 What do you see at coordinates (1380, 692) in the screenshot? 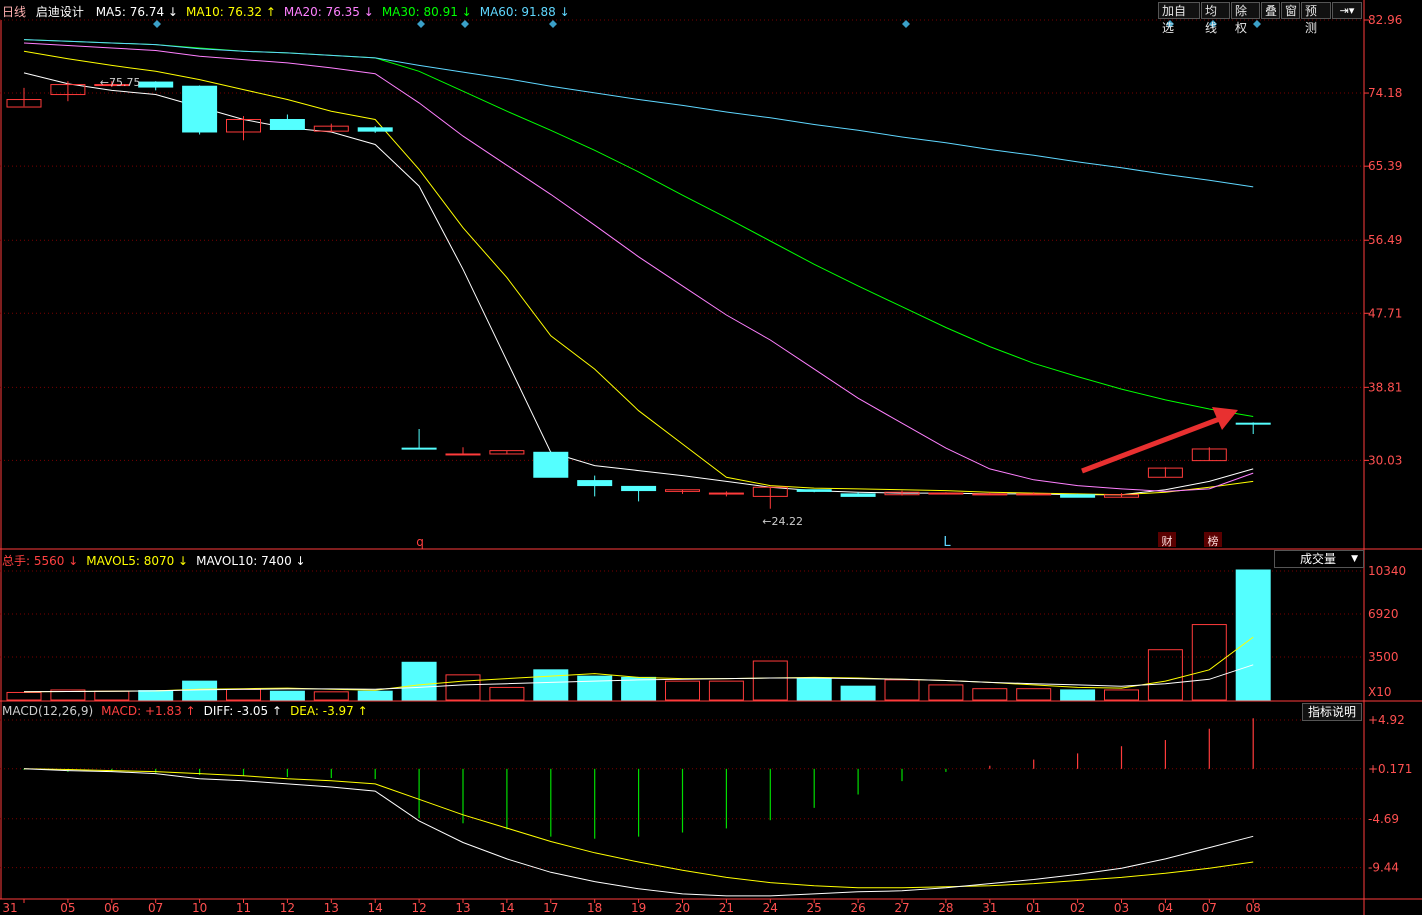
I see `volume-y-label: X10` at bounding box center [1380, 692].